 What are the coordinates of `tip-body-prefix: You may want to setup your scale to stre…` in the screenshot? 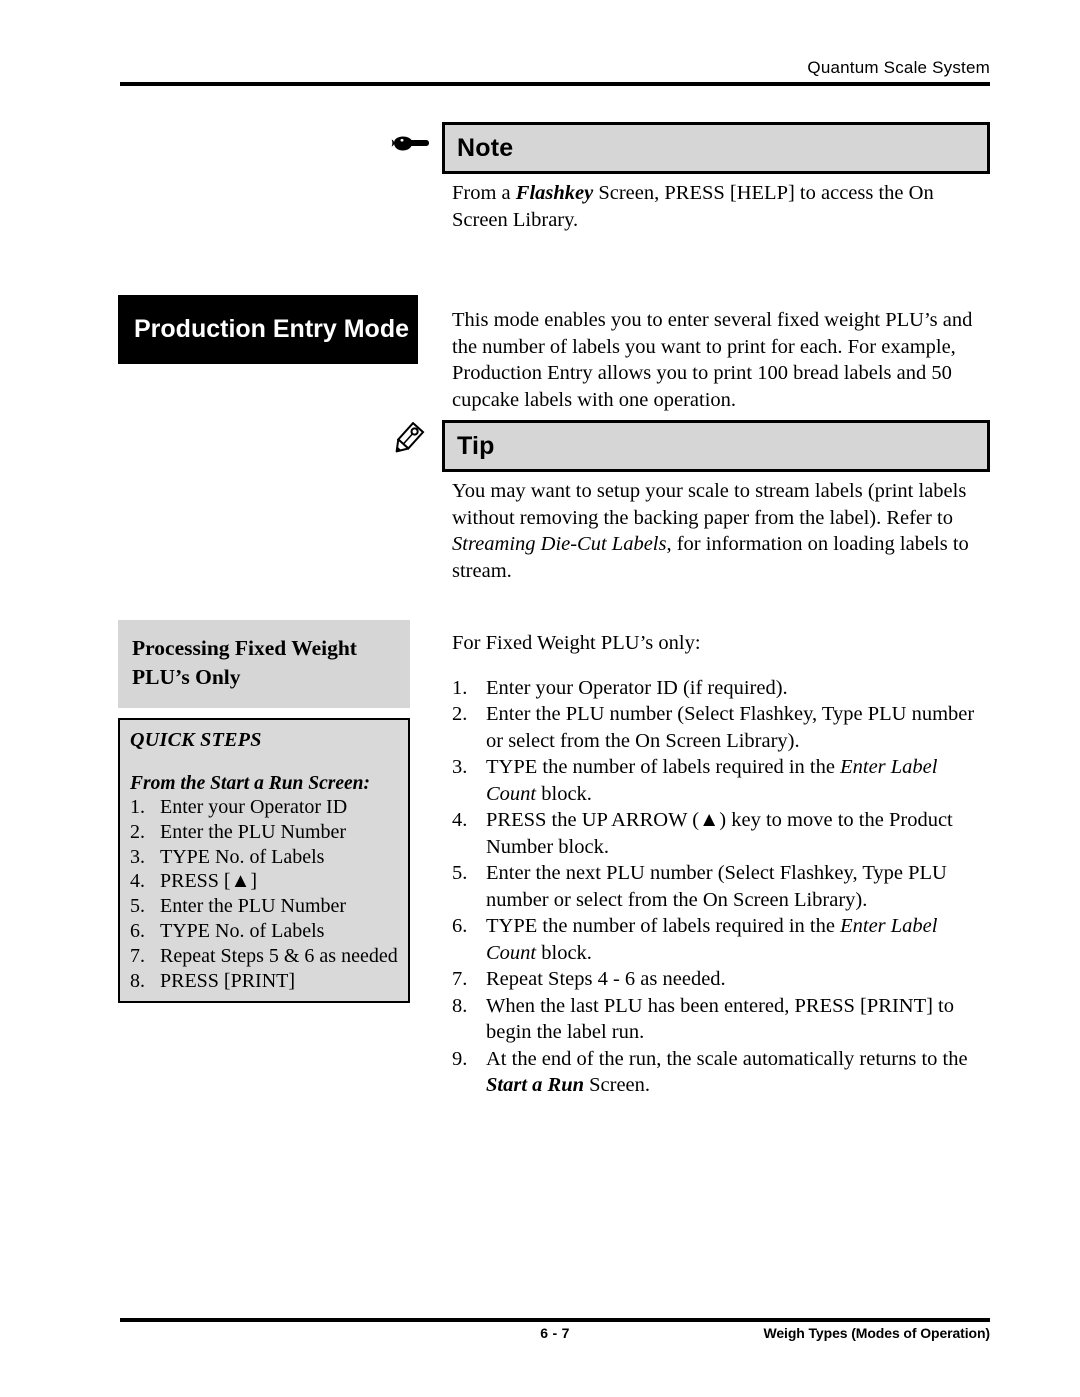 It's located at (709, 504).